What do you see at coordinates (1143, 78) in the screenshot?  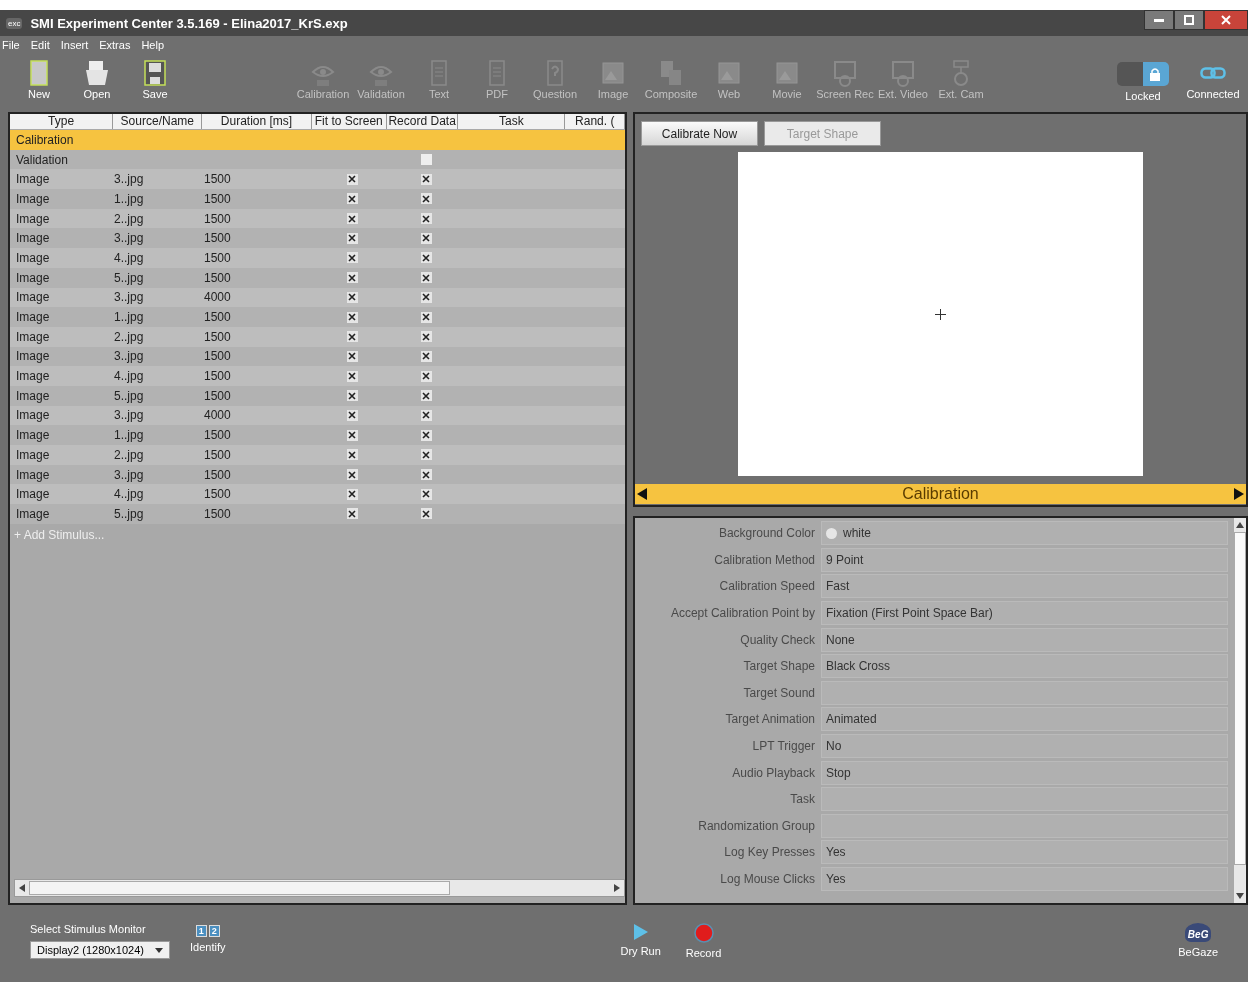 I see `lock-toggle: Locked` at bounding box center [1143, 78].